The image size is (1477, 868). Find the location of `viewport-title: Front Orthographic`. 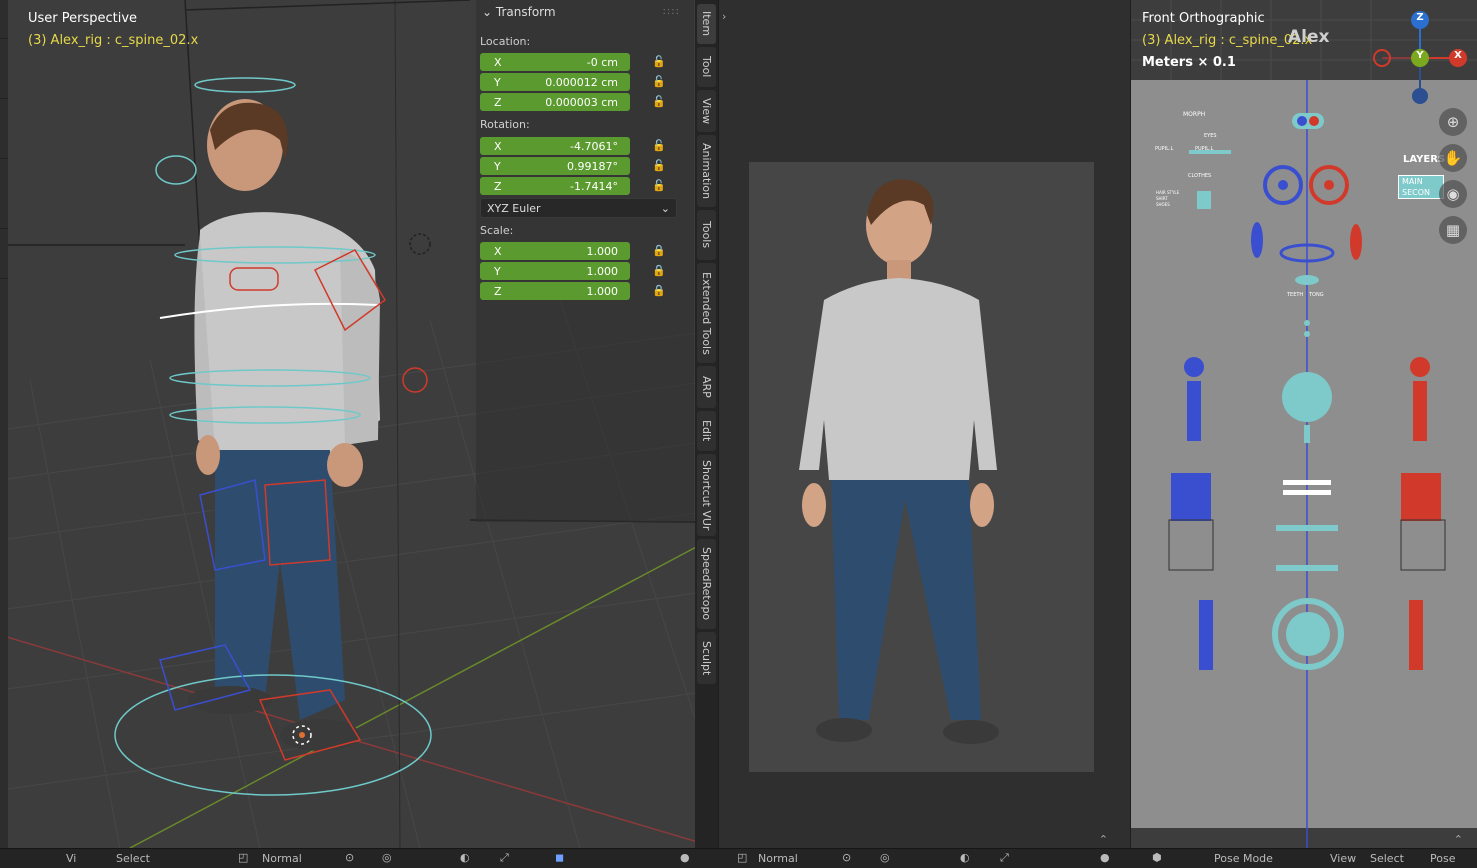

viewport-title: Front Orthographic is located at coordinates (1203, 18).